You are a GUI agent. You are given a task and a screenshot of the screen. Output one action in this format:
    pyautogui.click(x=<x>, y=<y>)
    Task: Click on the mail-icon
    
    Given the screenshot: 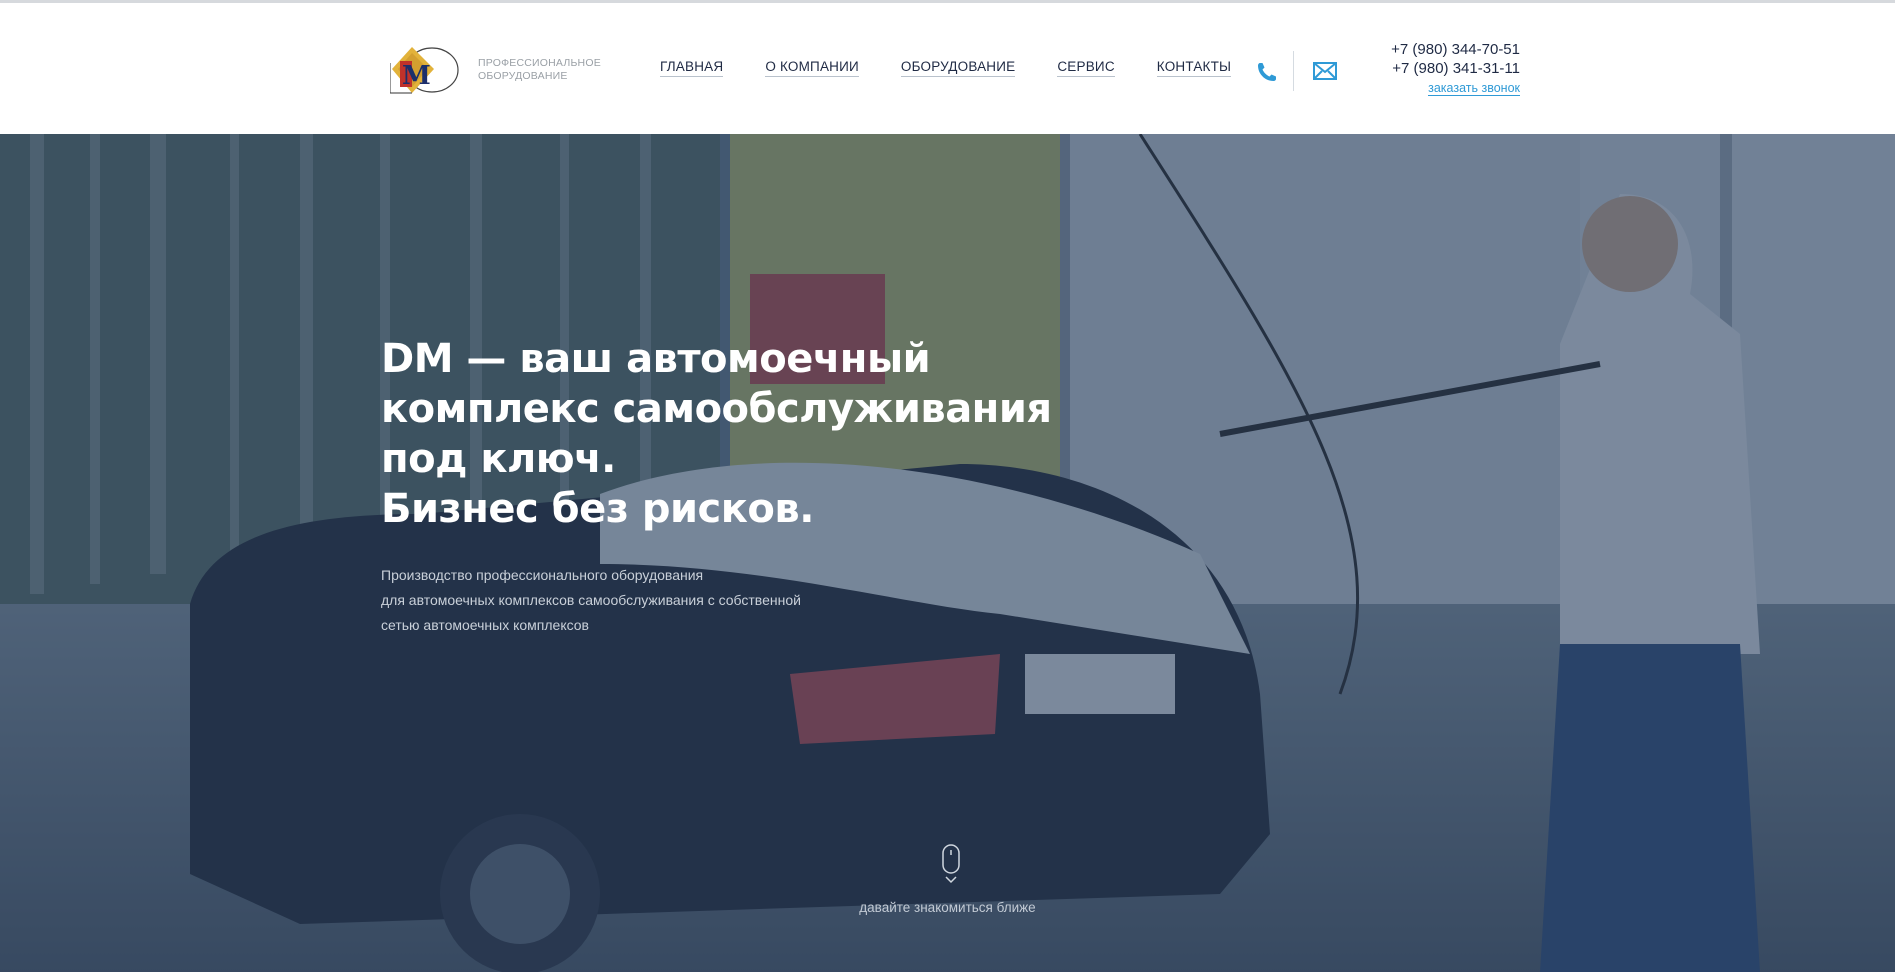 What is the action you would take?
    pyautogui.click(x=1325, y=71)
    